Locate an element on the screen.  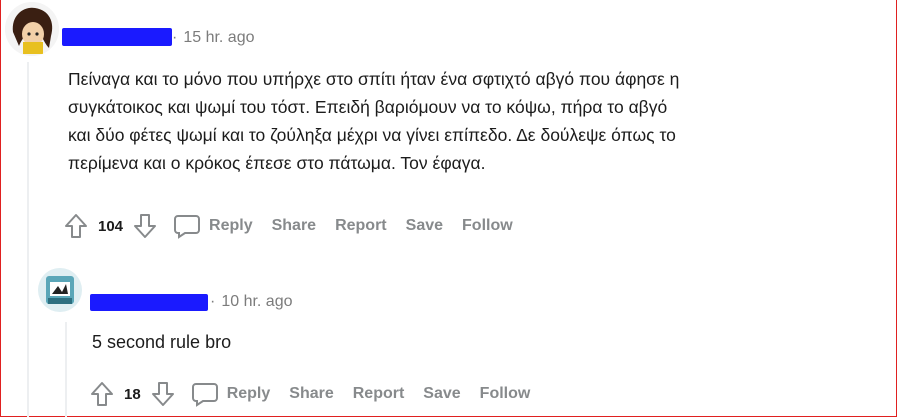
reply-actions: 18 Reply Share Report Save Follow is located at coordinates (318, 394).